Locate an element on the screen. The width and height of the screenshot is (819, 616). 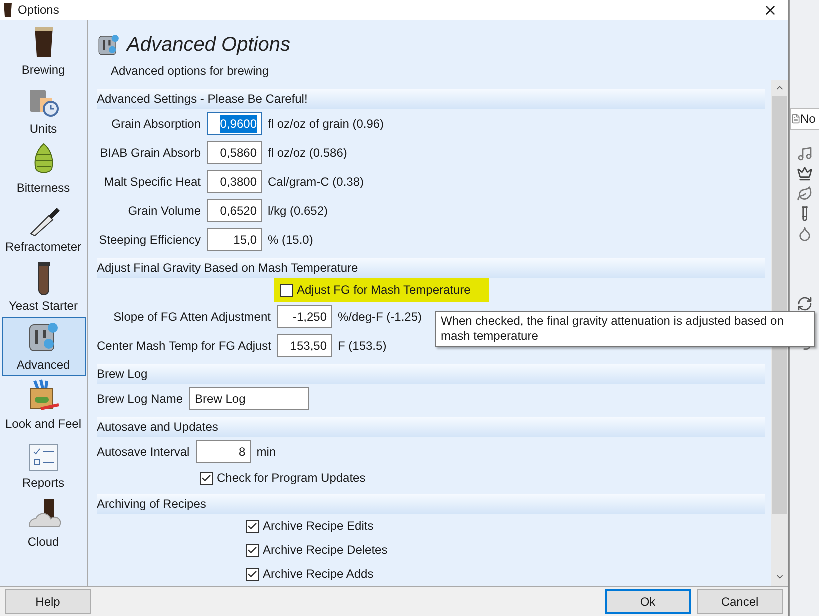
sidebar-item: Reports is located at coordinates (44, 464).